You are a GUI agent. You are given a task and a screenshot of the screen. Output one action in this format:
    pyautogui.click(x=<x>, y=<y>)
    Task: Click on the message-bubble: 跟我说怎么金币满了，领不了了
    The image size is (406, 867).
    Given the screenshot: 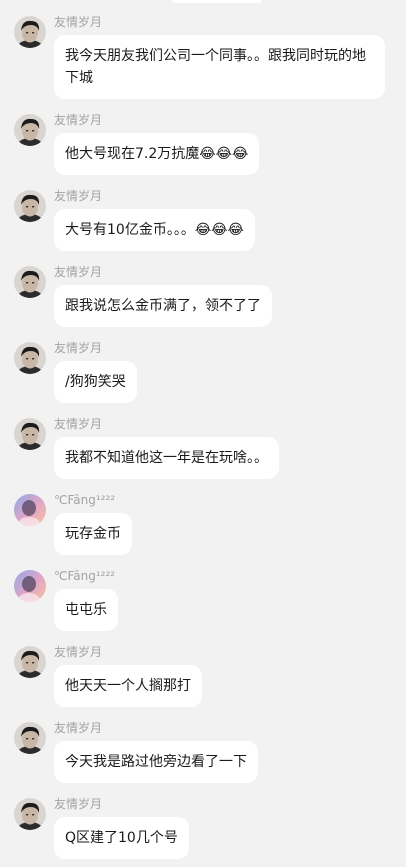 What is the action you would take?
    pyautogui.click(x=163, y=306)
    